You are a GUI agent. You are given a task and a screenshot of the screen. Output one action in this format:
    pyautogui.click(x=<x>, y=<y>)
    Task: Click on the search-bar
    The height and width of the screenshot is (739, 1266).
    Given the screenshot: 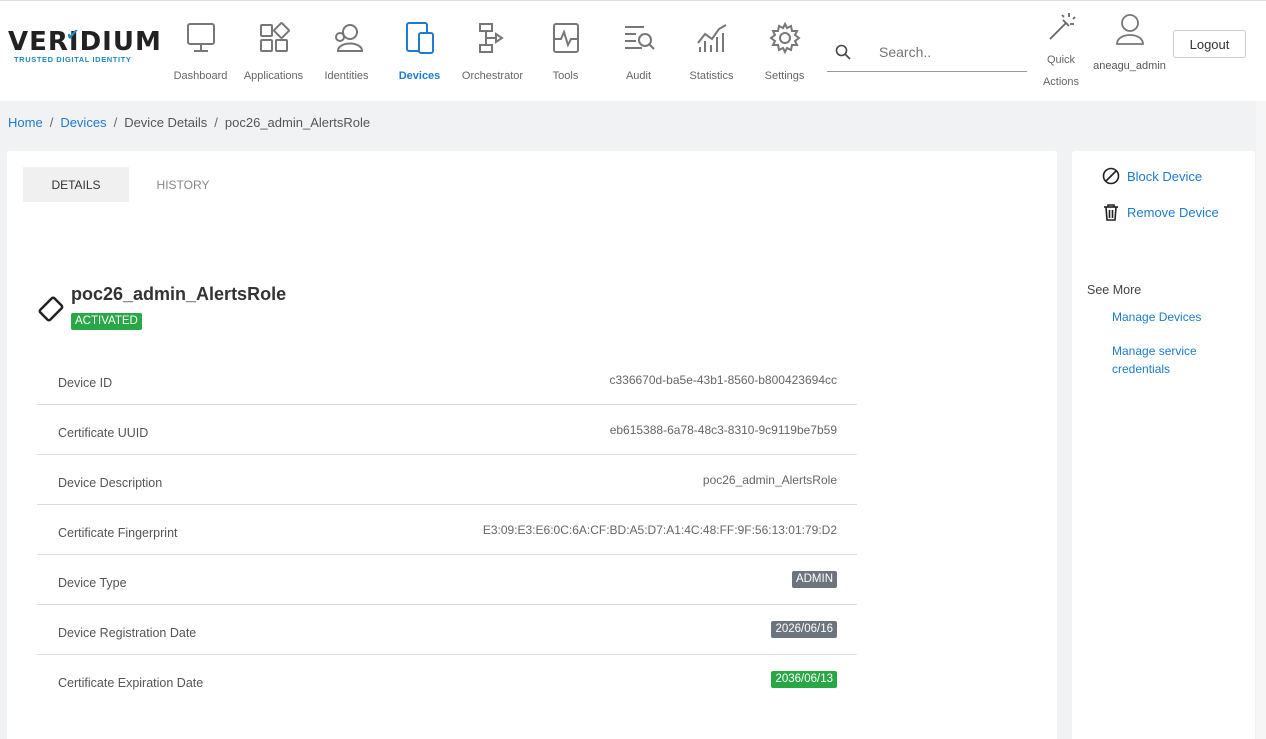 What is the action you would take?
    pyautogui.click(x=927, y=52)
    